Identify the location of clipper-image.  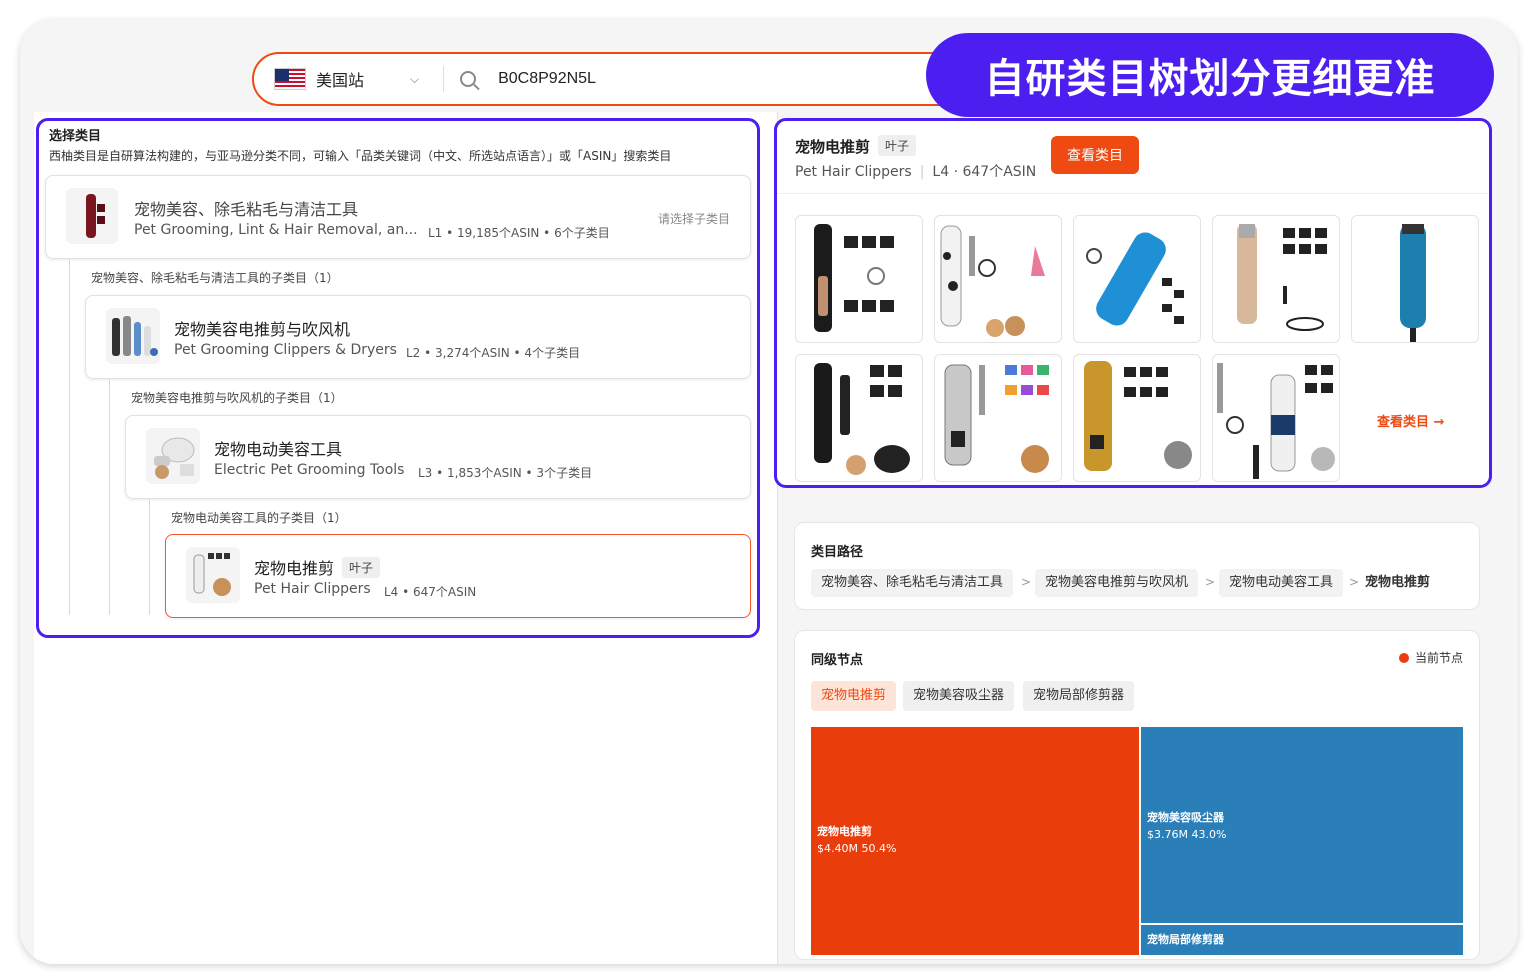
(95, 216).